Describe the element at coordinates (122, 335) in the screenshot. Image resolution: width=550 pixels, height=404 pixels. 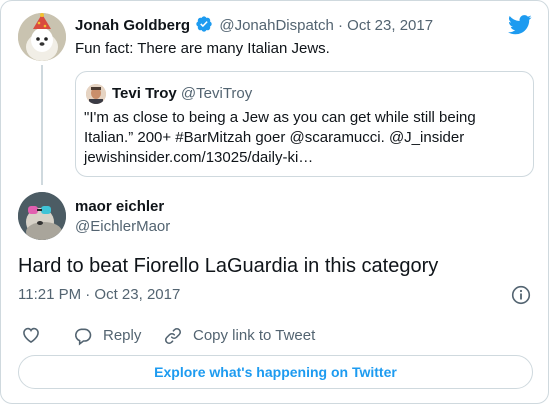
I see `reply-label: Reply` at that location.